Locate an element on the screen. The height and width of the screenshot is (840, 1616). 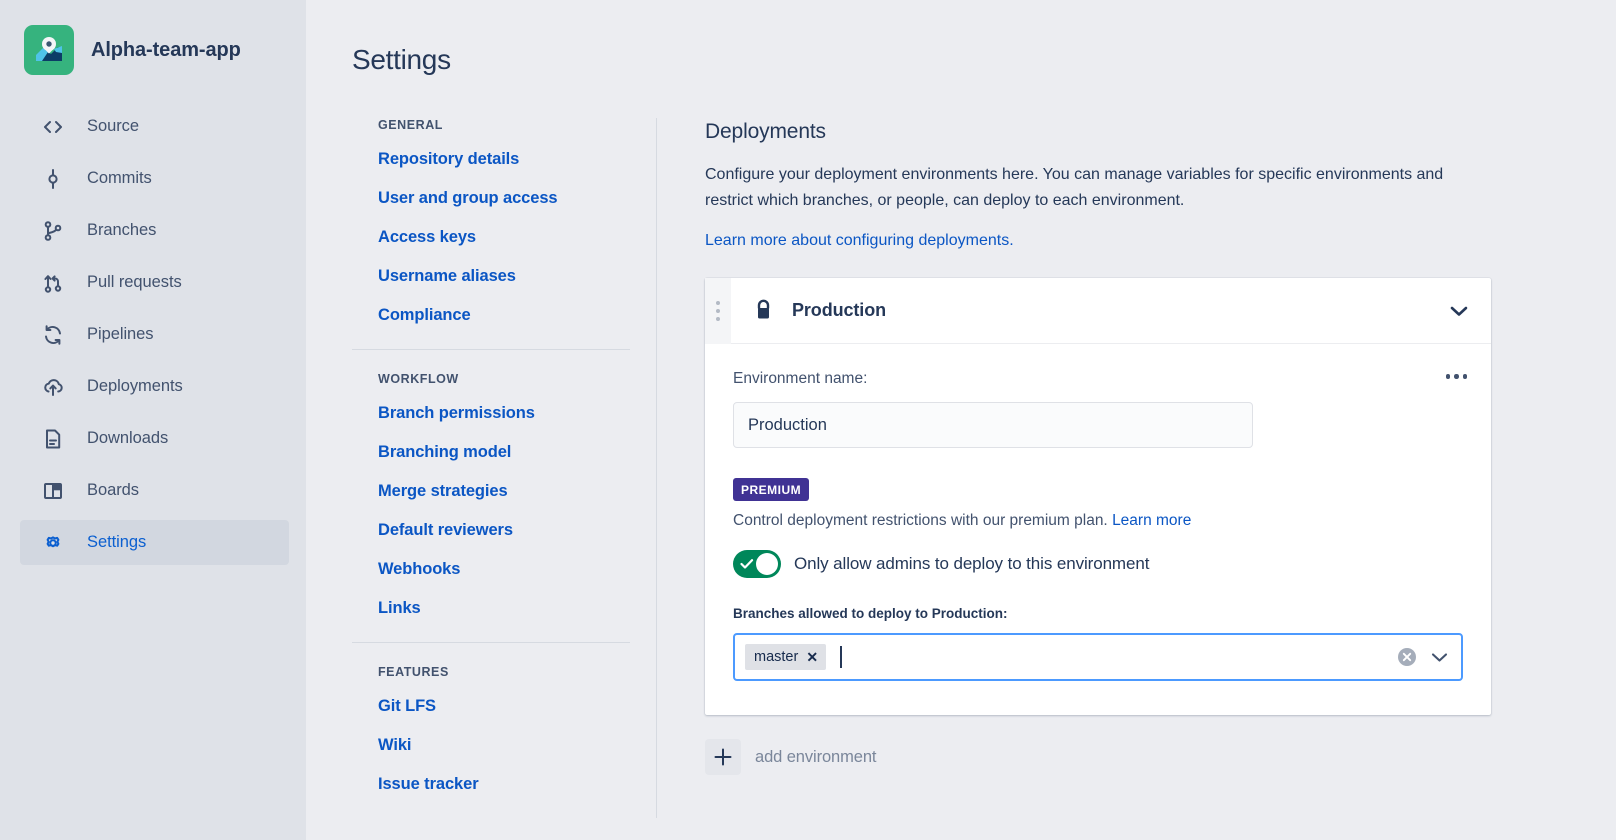
check-icon is located at coordinates (747, 564).